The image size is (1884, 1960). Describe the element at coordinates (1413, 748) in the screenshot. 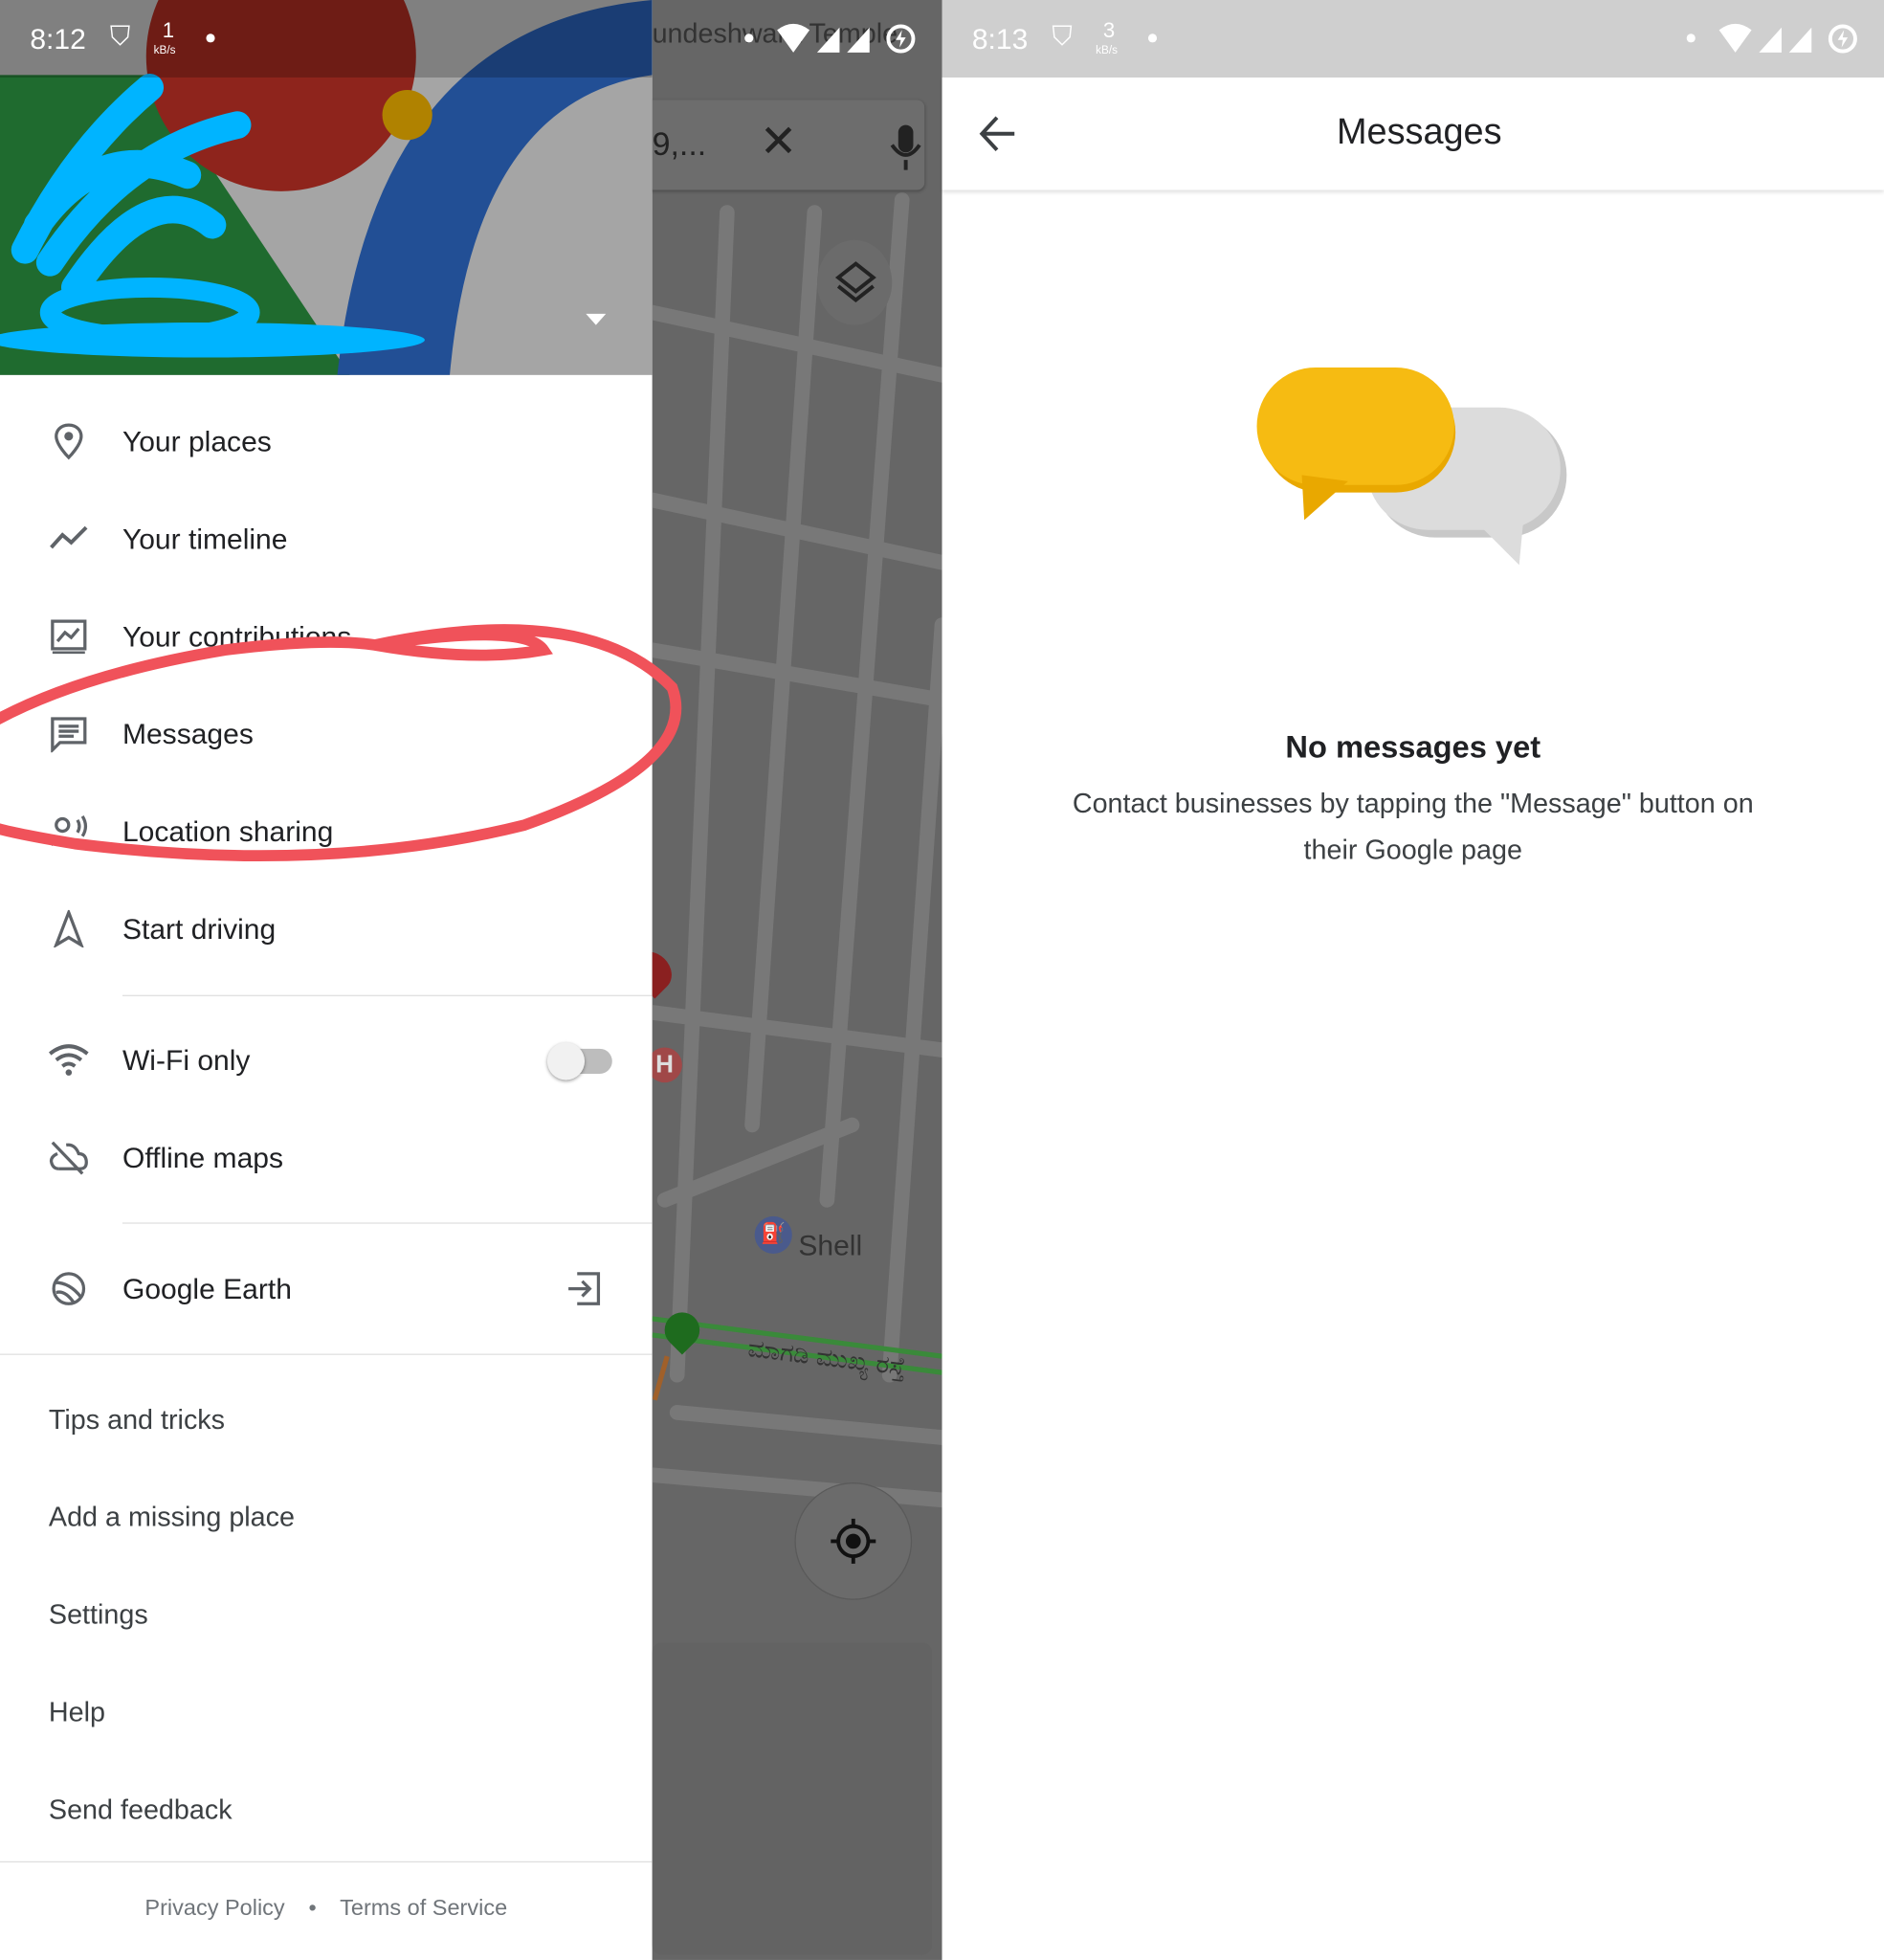

I see `empty-state-title: No messages yet` at that location.